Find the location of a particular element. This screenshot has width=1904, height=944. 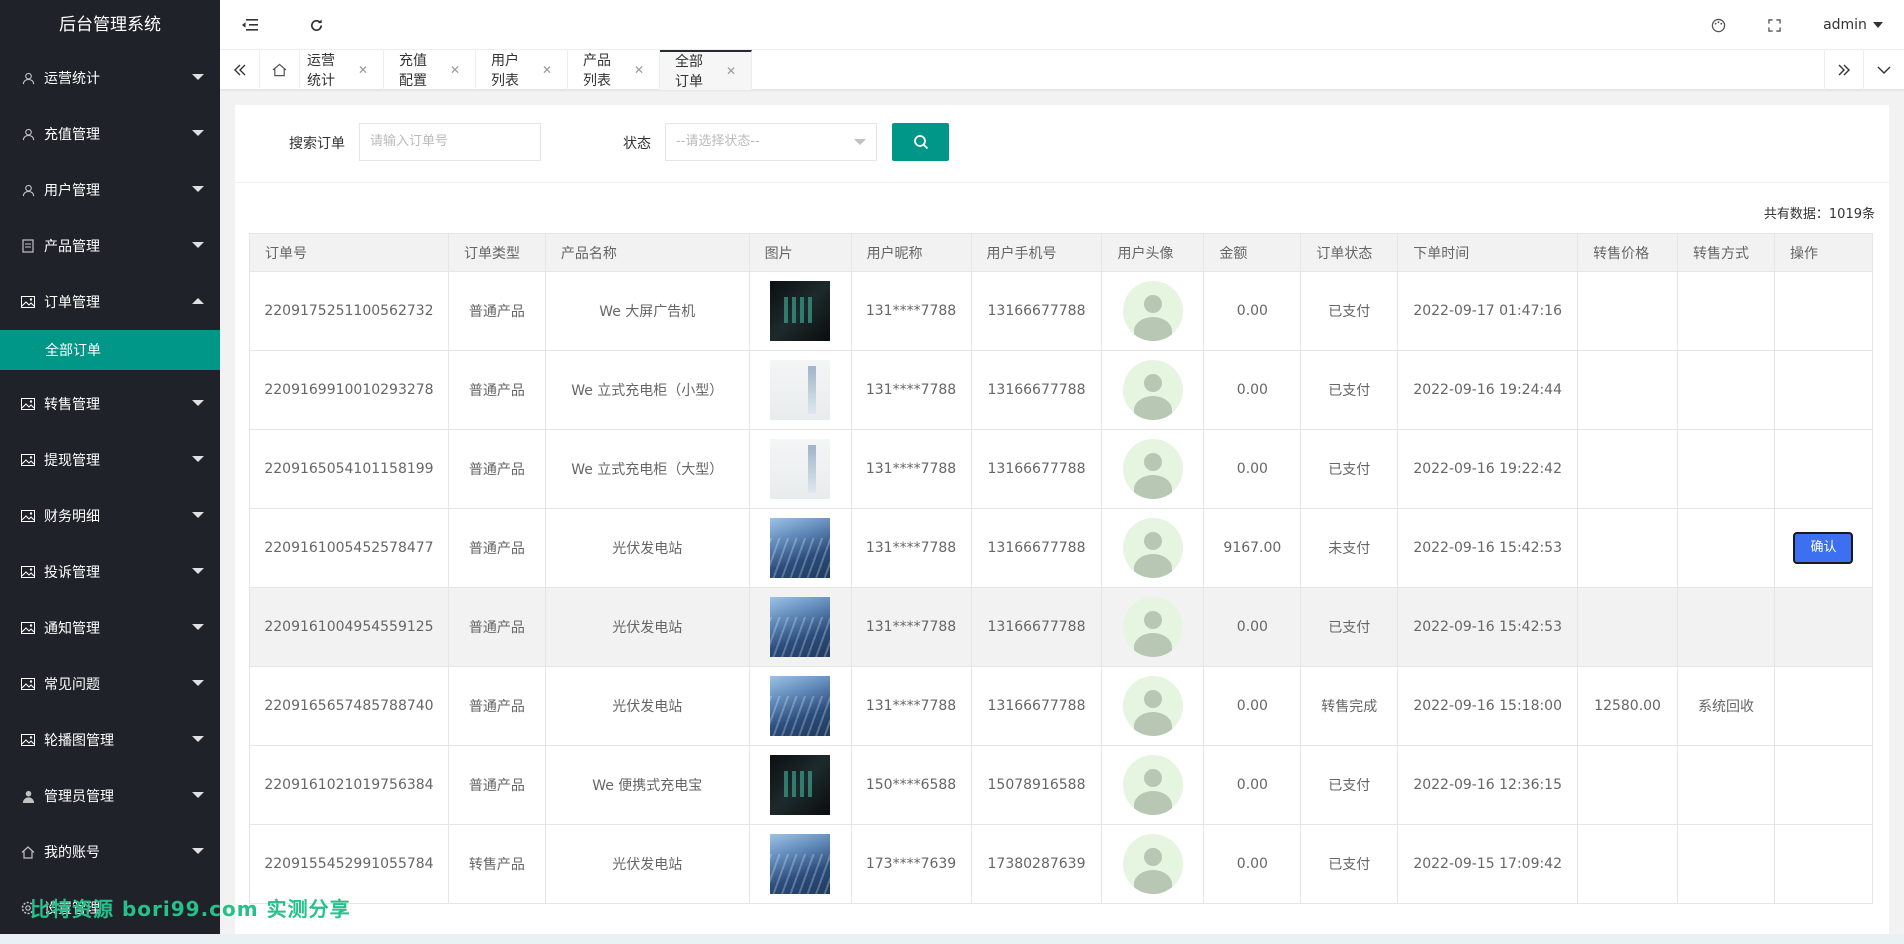

cell-order-time: 2022-09-16 15:18:00 is located at coordinates (1488, 706).